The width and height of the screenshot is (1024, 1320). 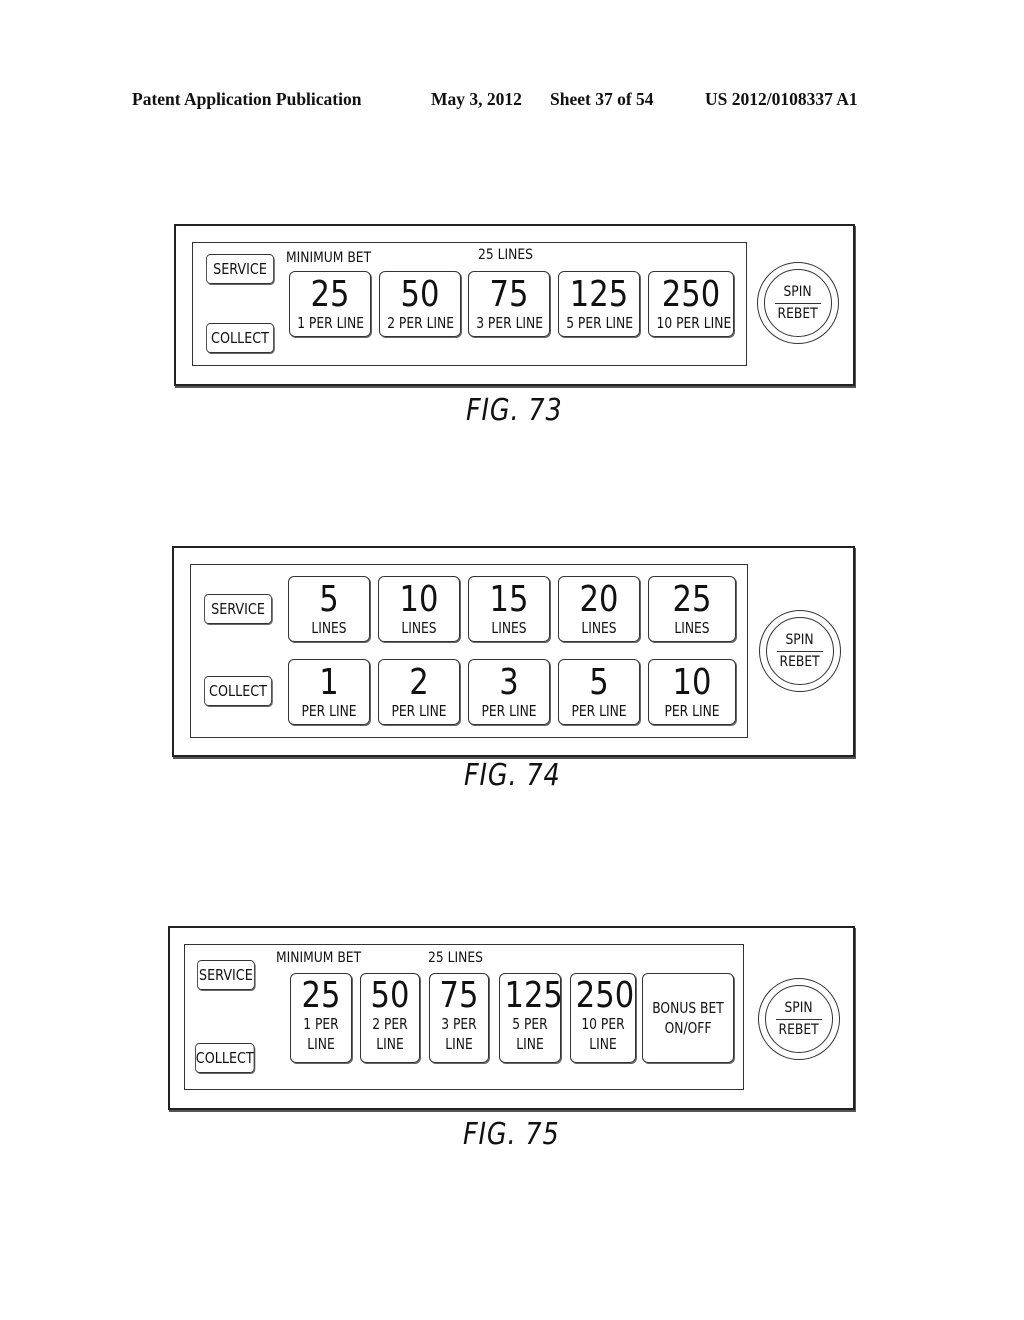 What do you see at coordinates (505, 255) in the screenshot?
I see `fig73-lines-label: 25 LINES` at bounding box center [505, 255].